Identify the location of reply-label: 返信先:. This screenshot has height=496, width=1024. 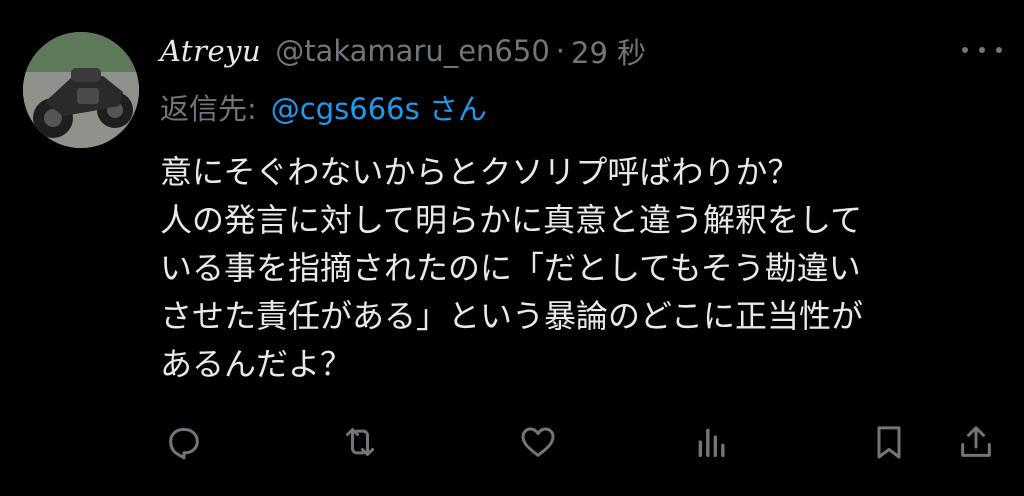
(208, 109).